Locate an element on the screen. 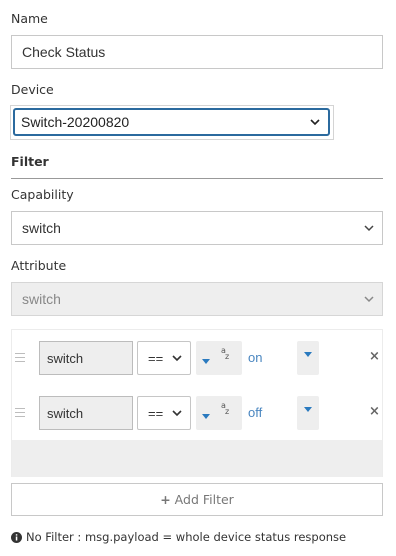  capability-label: Capability is located at coordinates (42, 194).